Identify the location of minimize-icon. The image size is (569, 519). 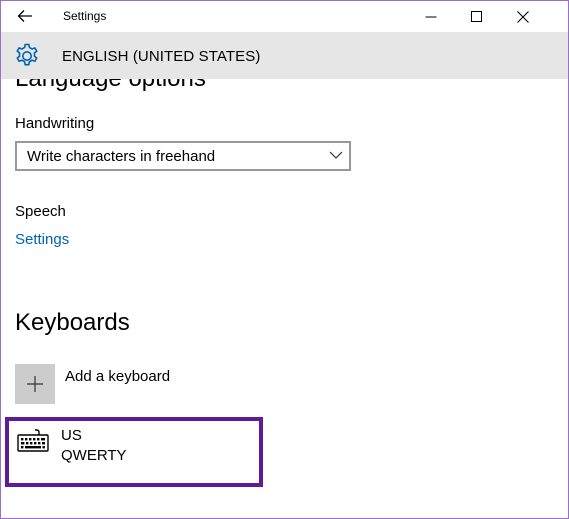
(431, 16).